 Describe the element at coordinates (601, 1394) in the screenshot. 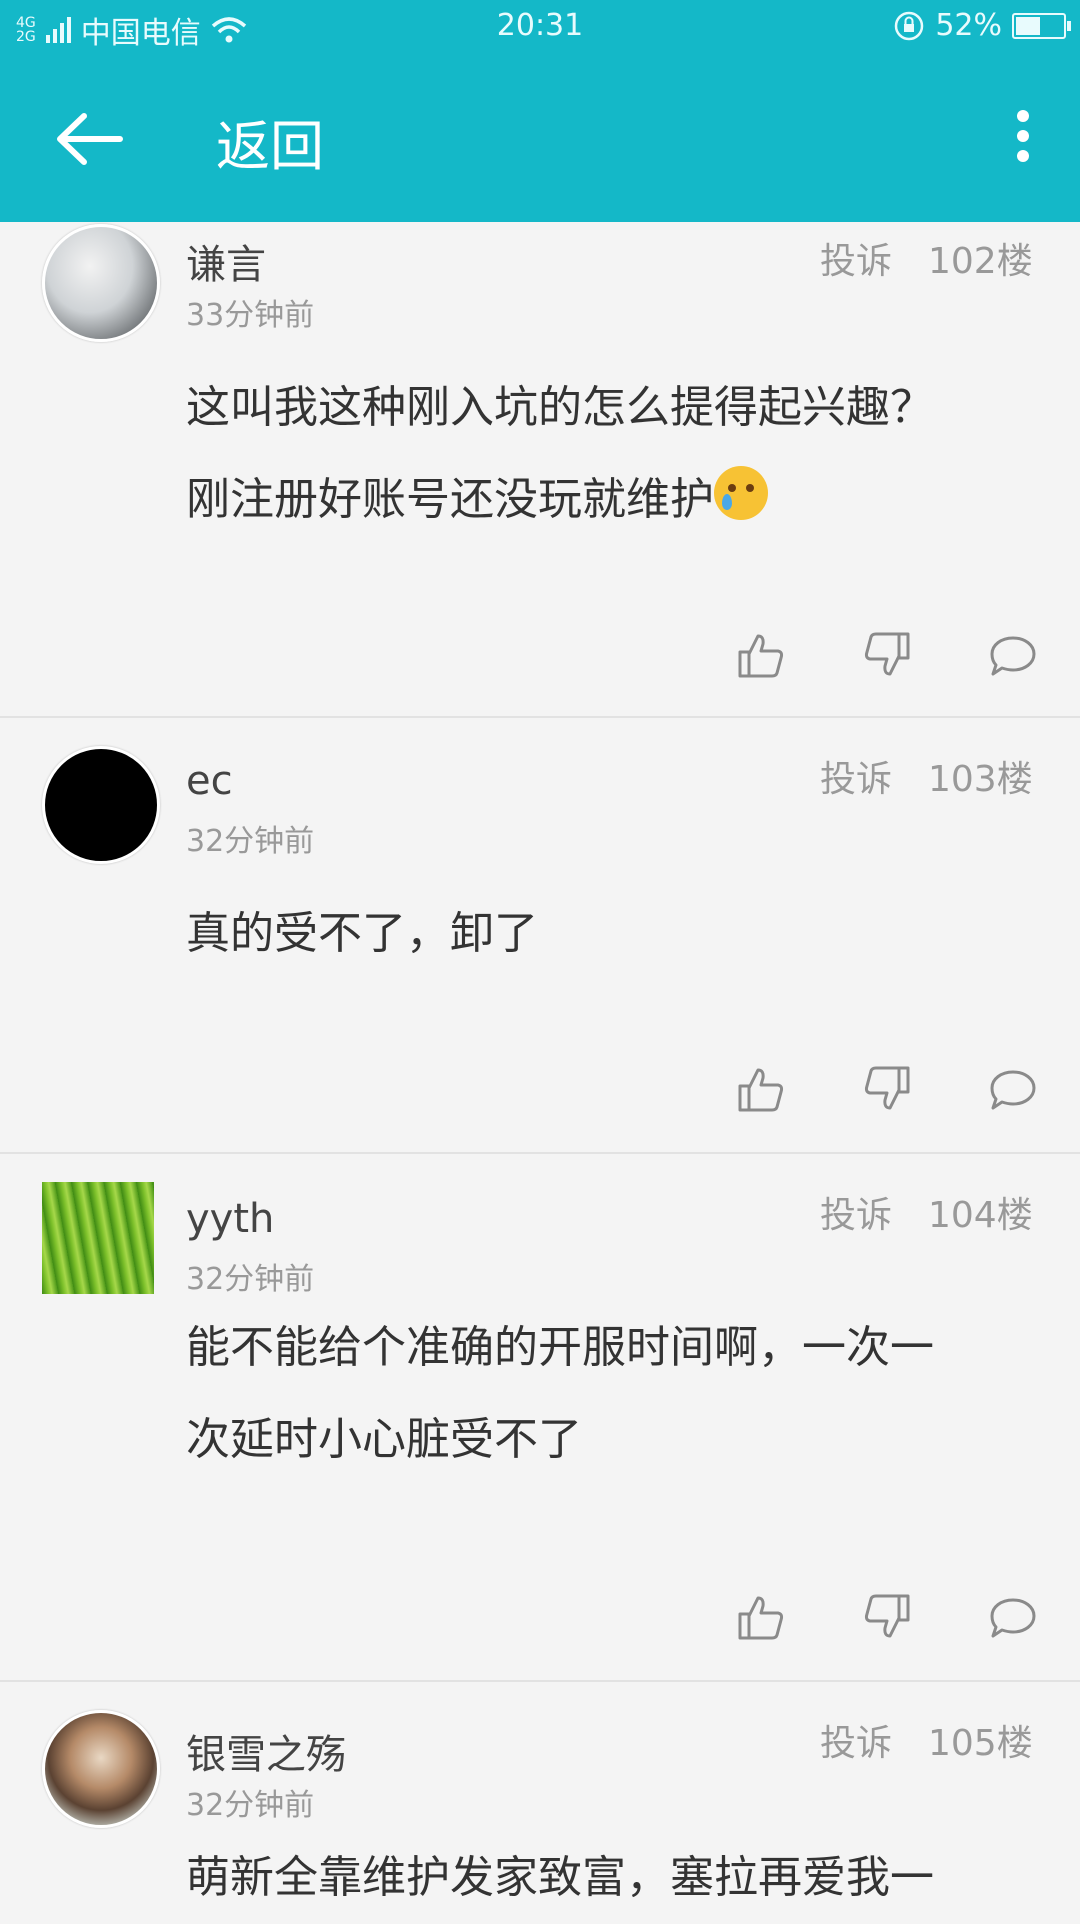

I see `comment-text: 能不能给个准确的开服时间啊，一次一 次延时小心脏受不了` at that location.